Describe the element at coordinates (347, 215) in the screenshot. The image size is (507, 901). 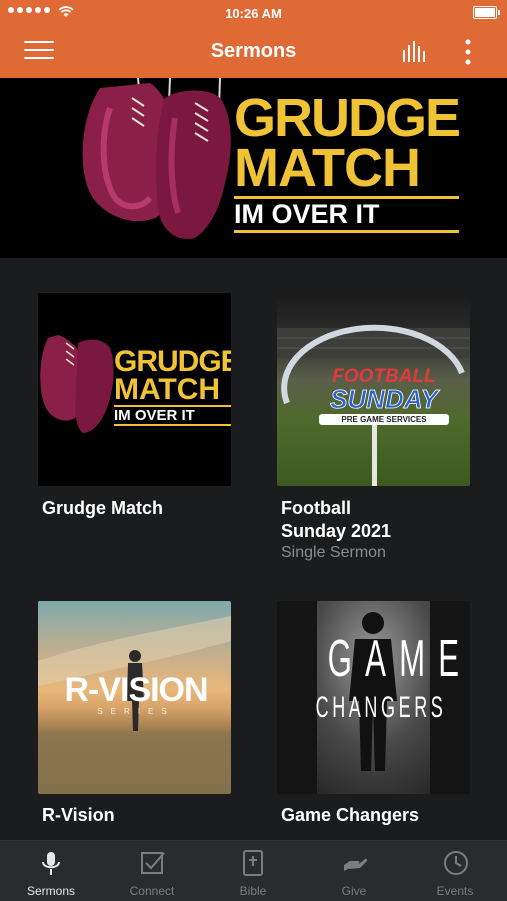
I see `hero-logo-subtitle: IM OVER IT` at that location.